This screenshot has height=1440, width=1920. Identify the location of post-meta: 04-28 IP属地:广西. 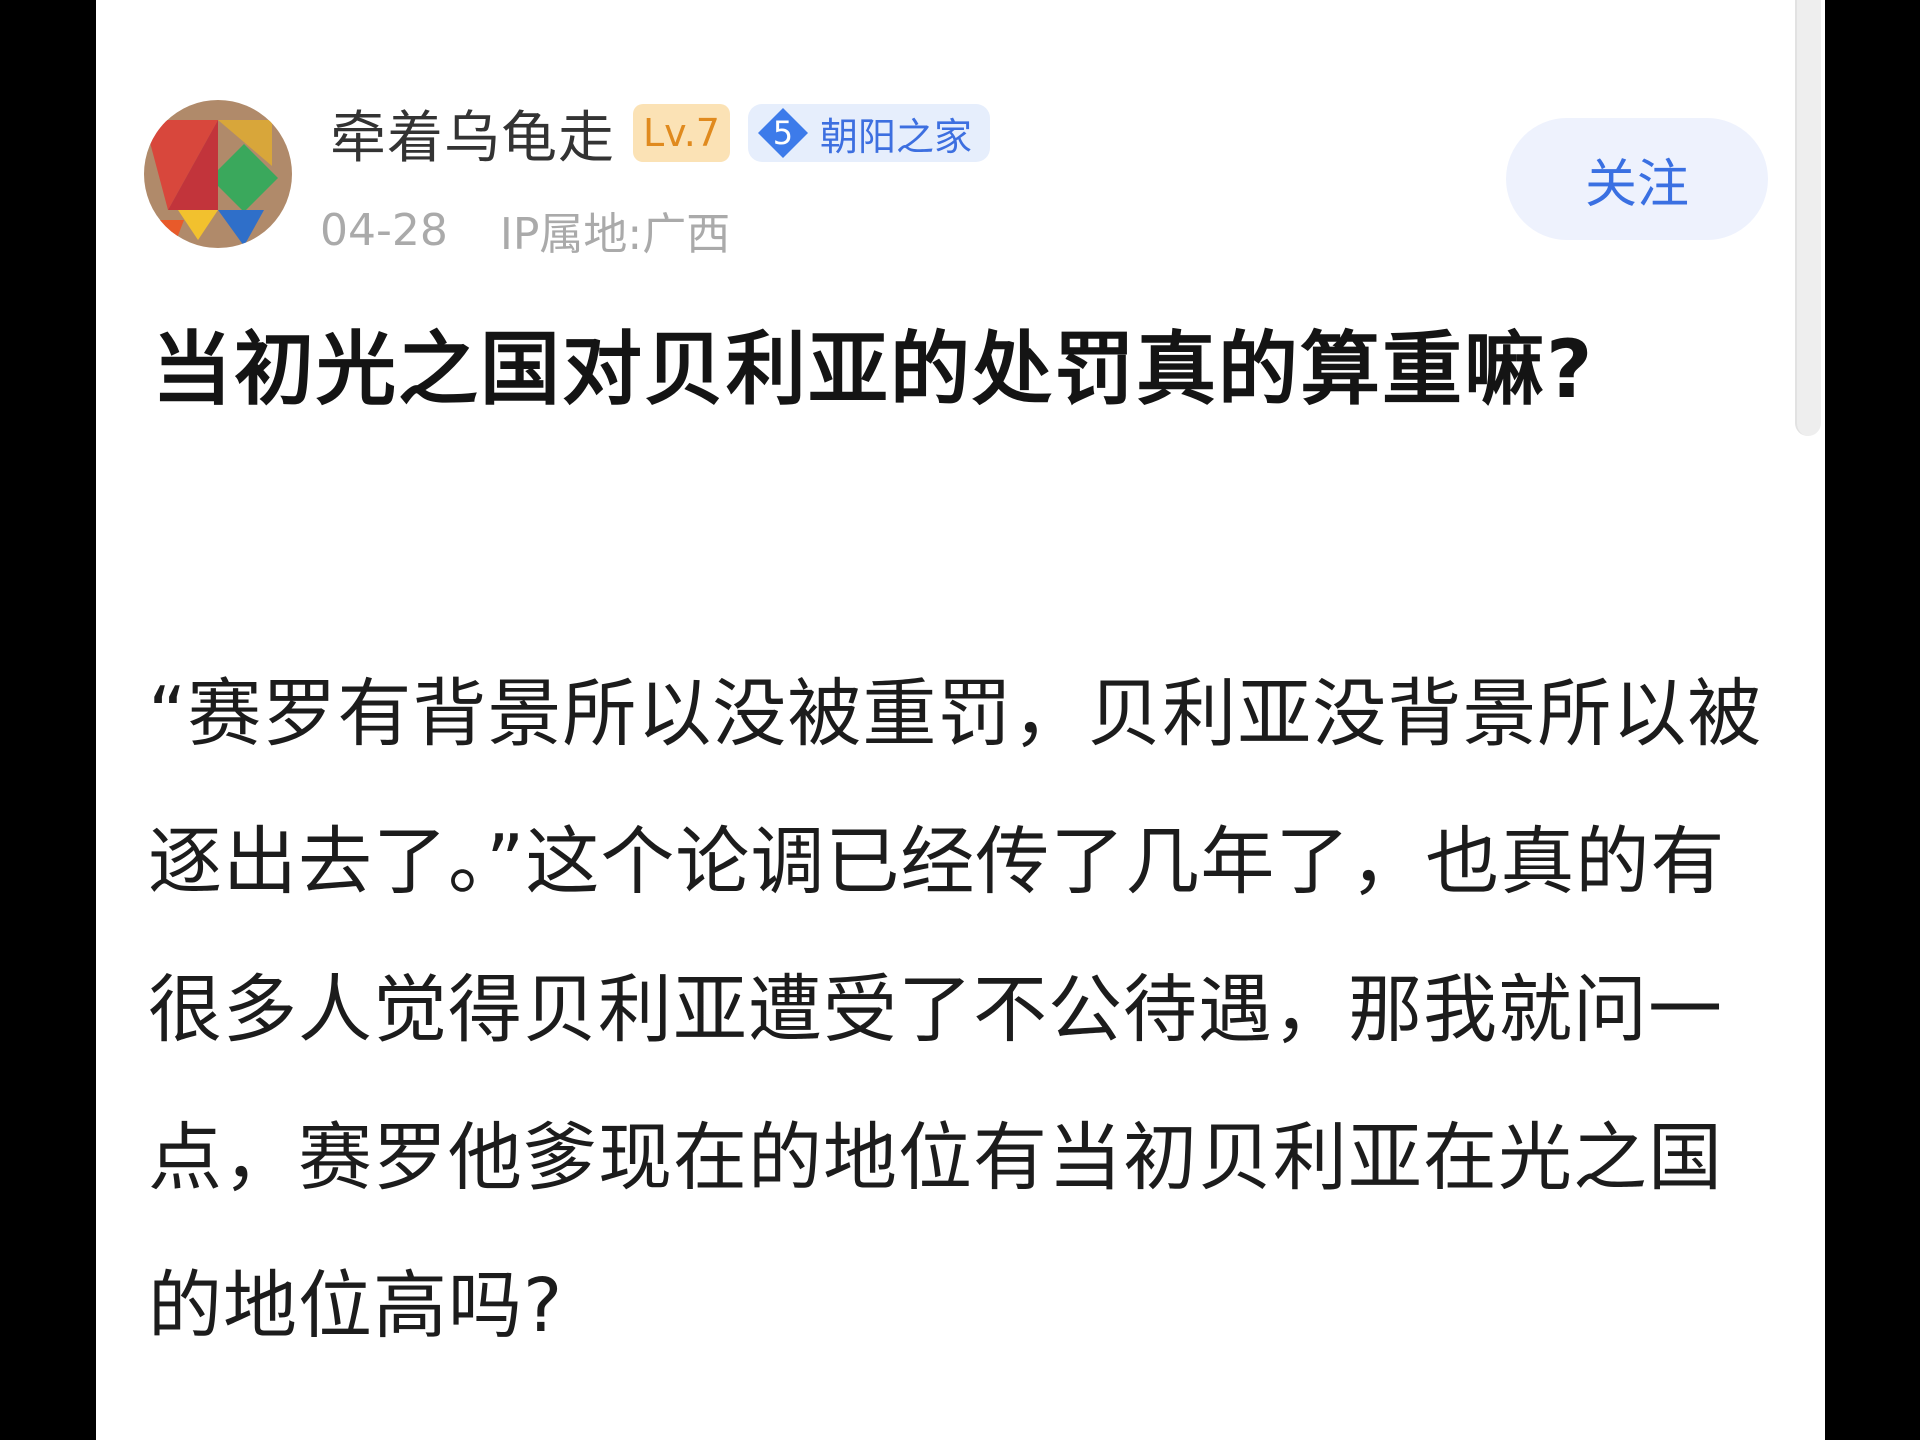
(525, 230).